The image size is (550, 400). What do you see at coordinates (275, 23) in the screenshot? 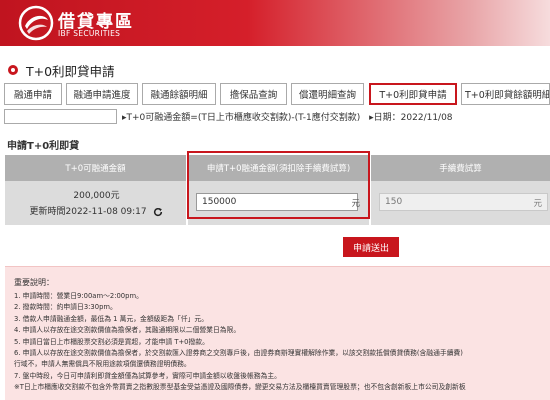
I see `app-header: 借貸專區 IBF SECURITIES` at bounding box center [275, 23].